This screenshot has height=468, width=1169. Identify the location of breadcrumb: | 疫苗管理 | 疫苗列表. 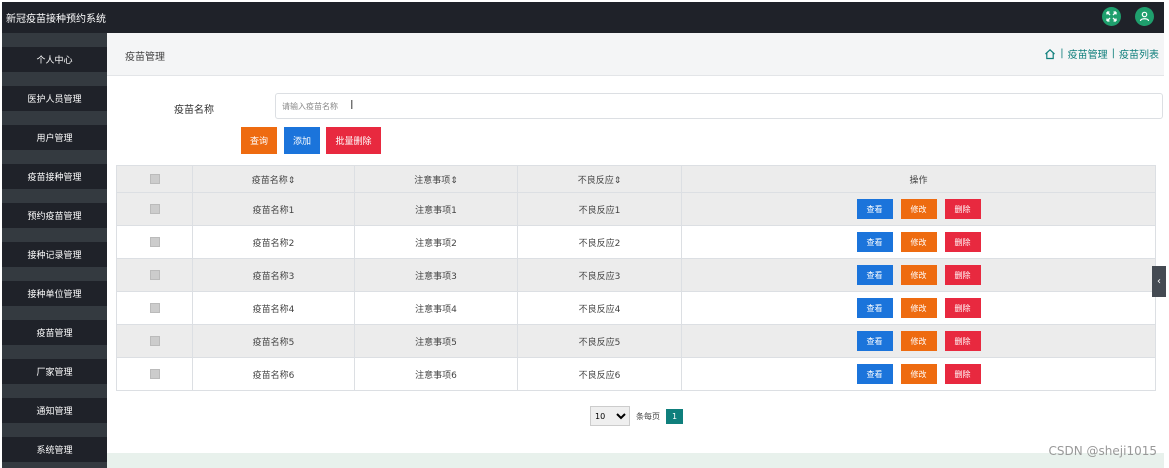
(1101, 53).